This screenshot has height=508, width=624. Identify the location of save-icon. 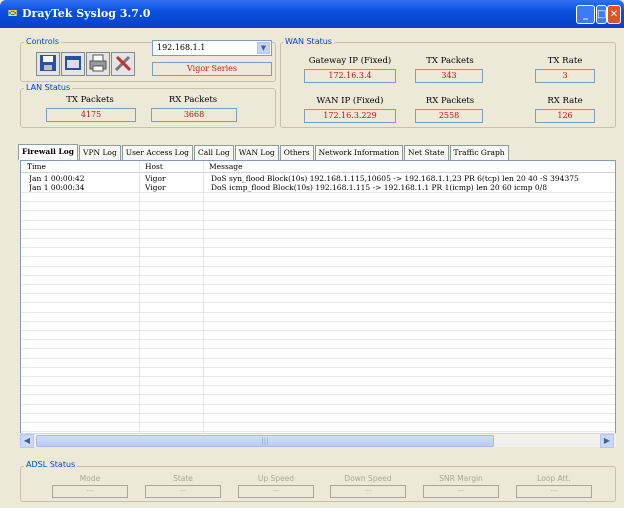
(48, 64).